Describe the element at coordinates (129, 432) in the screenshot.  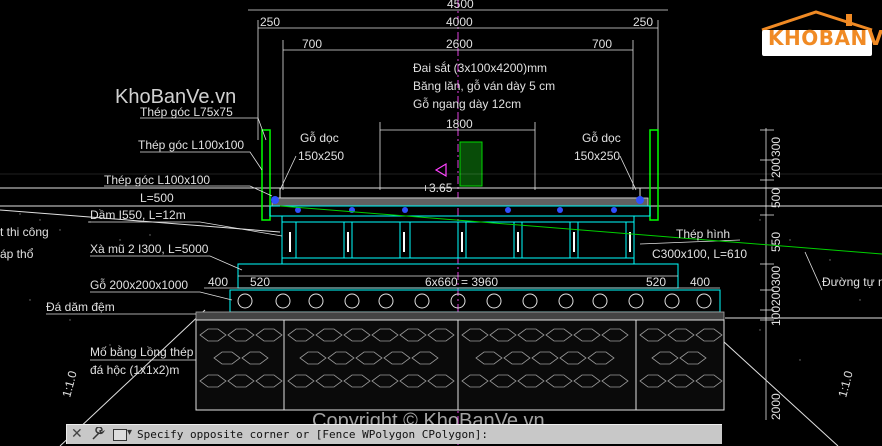
I see `chevron-down-icon: ▾` at that location.